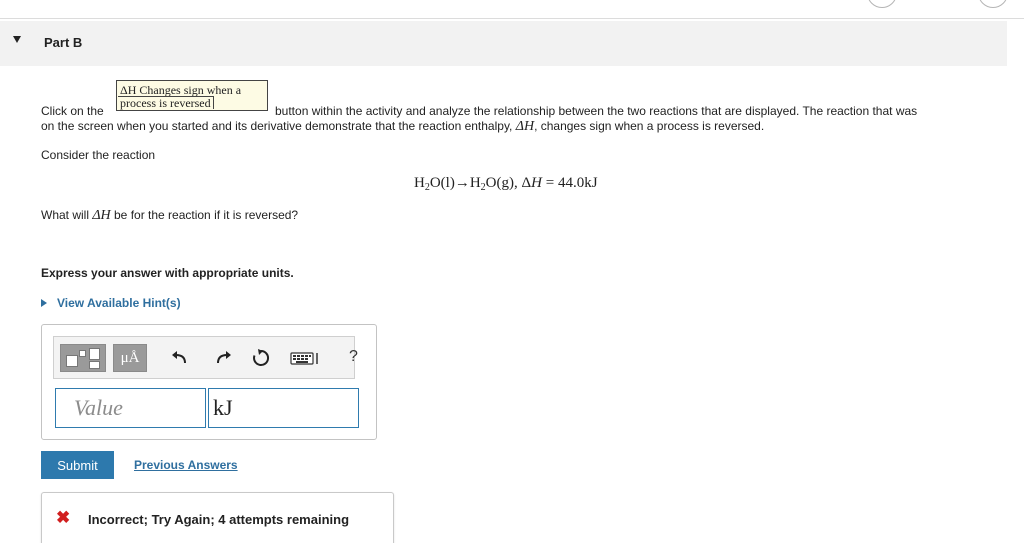 Image resolution: width=1024 pixels, height=543 pixels. Describe the element at coordinates (166, 102) in the screenshot. I see `delta-h-button-label-line2: process is reversed` at that location.